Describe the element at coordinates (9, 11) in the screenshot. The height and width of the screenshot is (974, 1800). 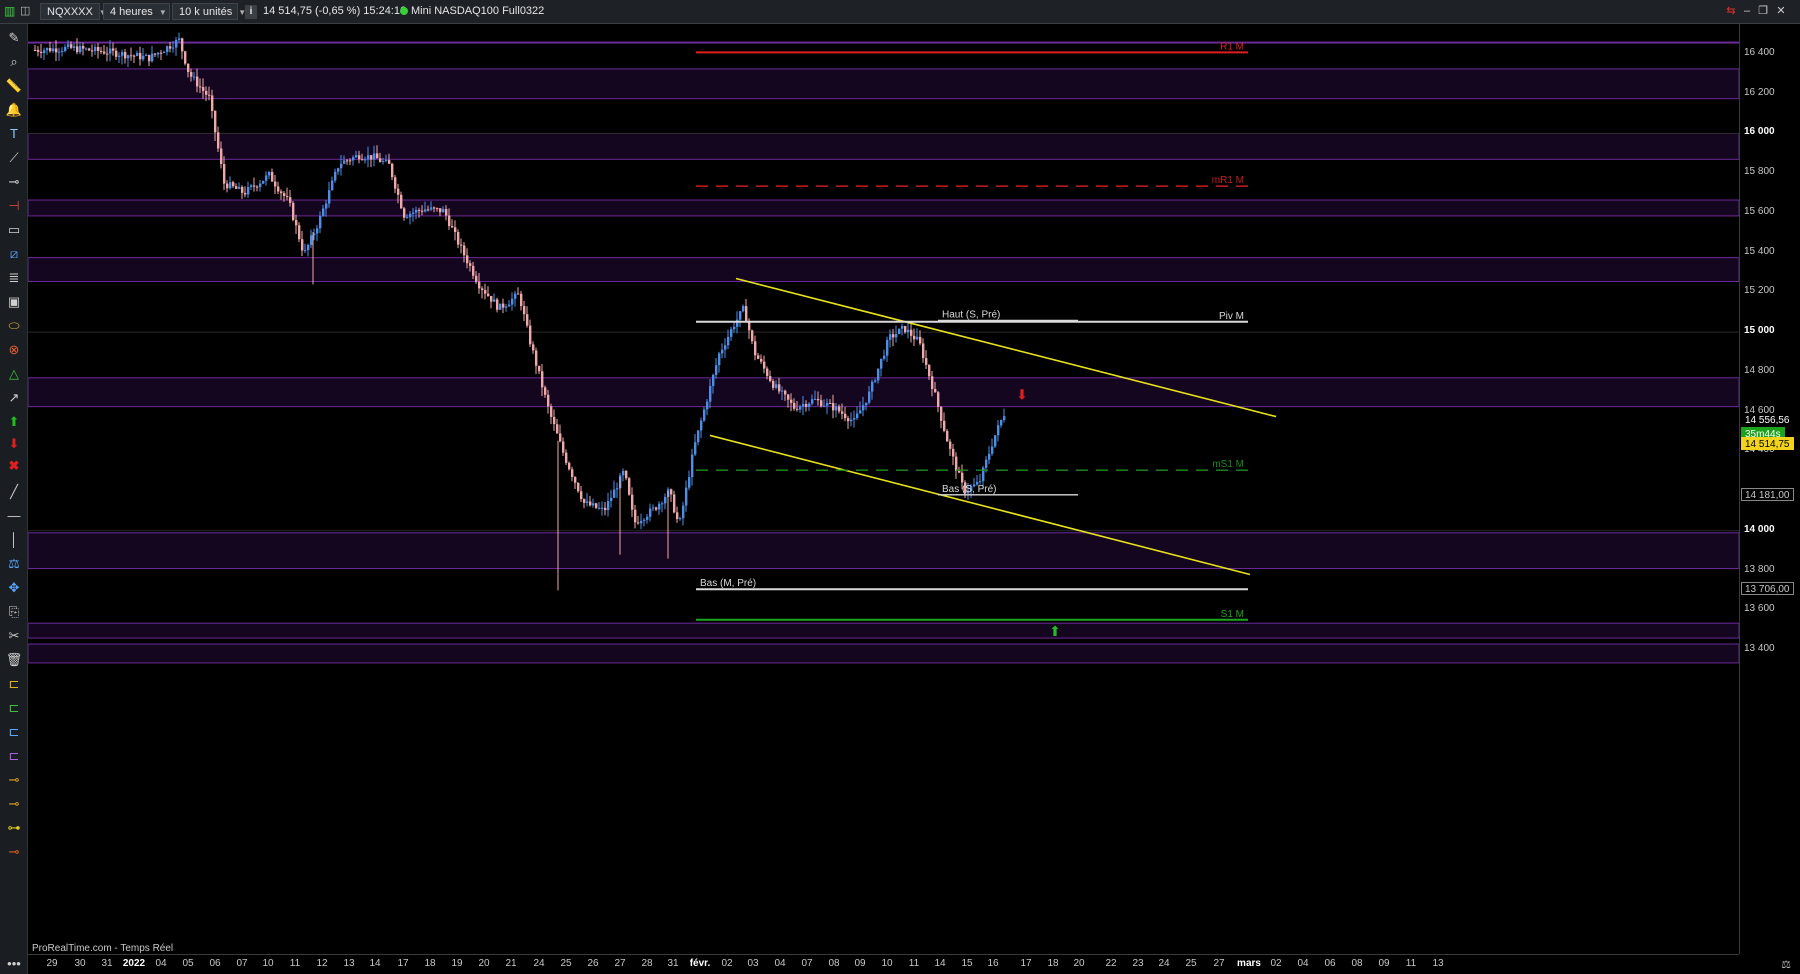
I see `app-icon: ▥` at that location.